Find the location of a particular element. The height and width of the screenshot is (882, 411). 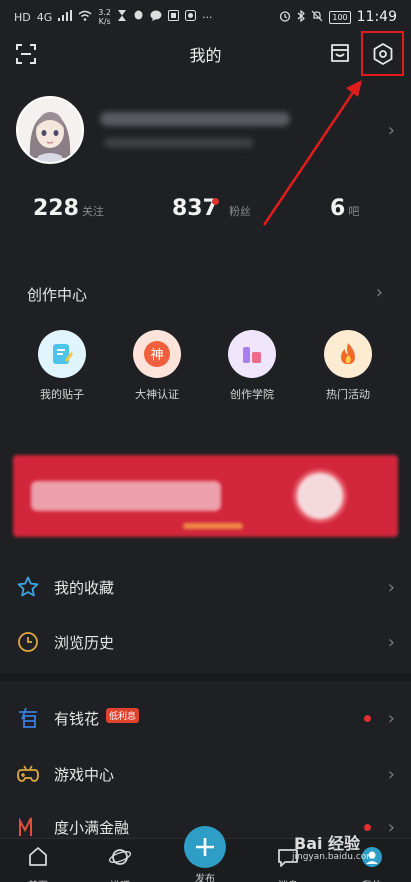

speed-unit: K/s is located at coordinates (104, 21).